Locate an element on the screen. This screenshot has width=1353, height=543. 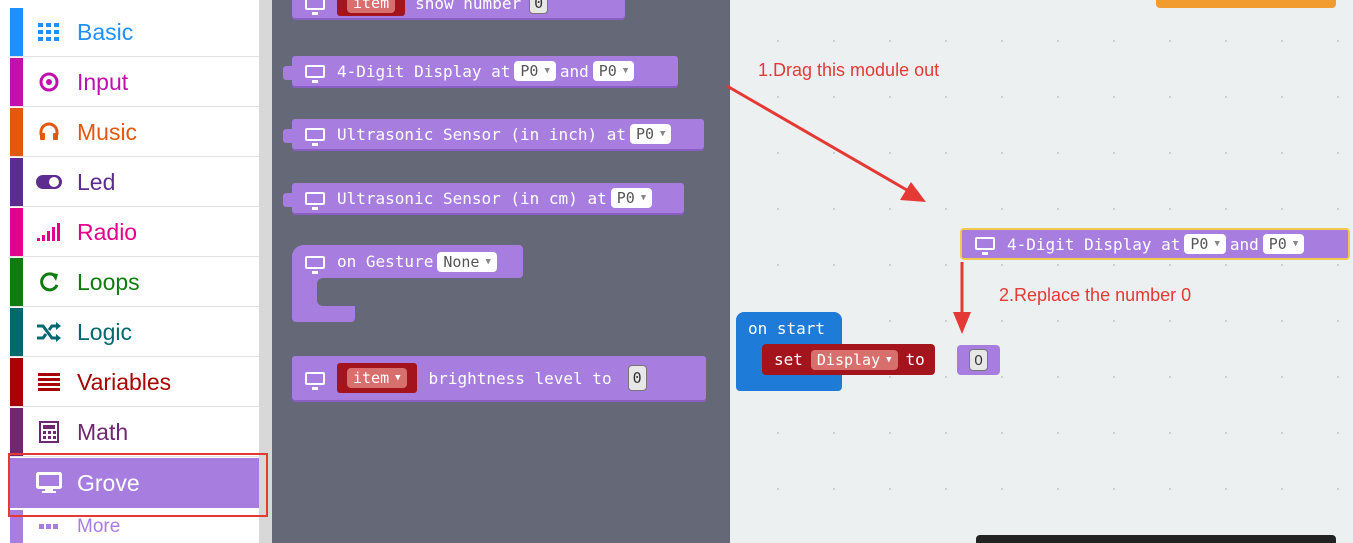
value-input: 0 is located at coordinates (978, 360).